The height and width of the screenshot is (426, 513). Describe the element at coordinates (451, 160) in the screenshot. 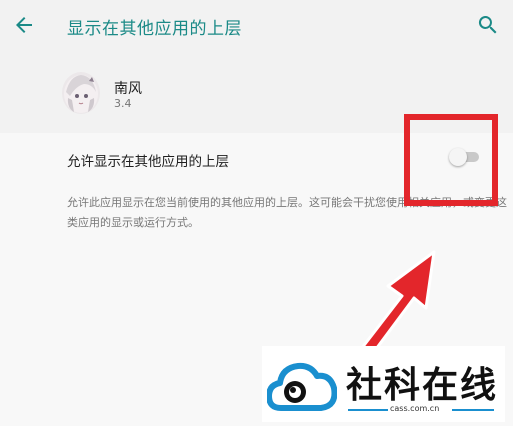

I see `highlight-box` at that location.